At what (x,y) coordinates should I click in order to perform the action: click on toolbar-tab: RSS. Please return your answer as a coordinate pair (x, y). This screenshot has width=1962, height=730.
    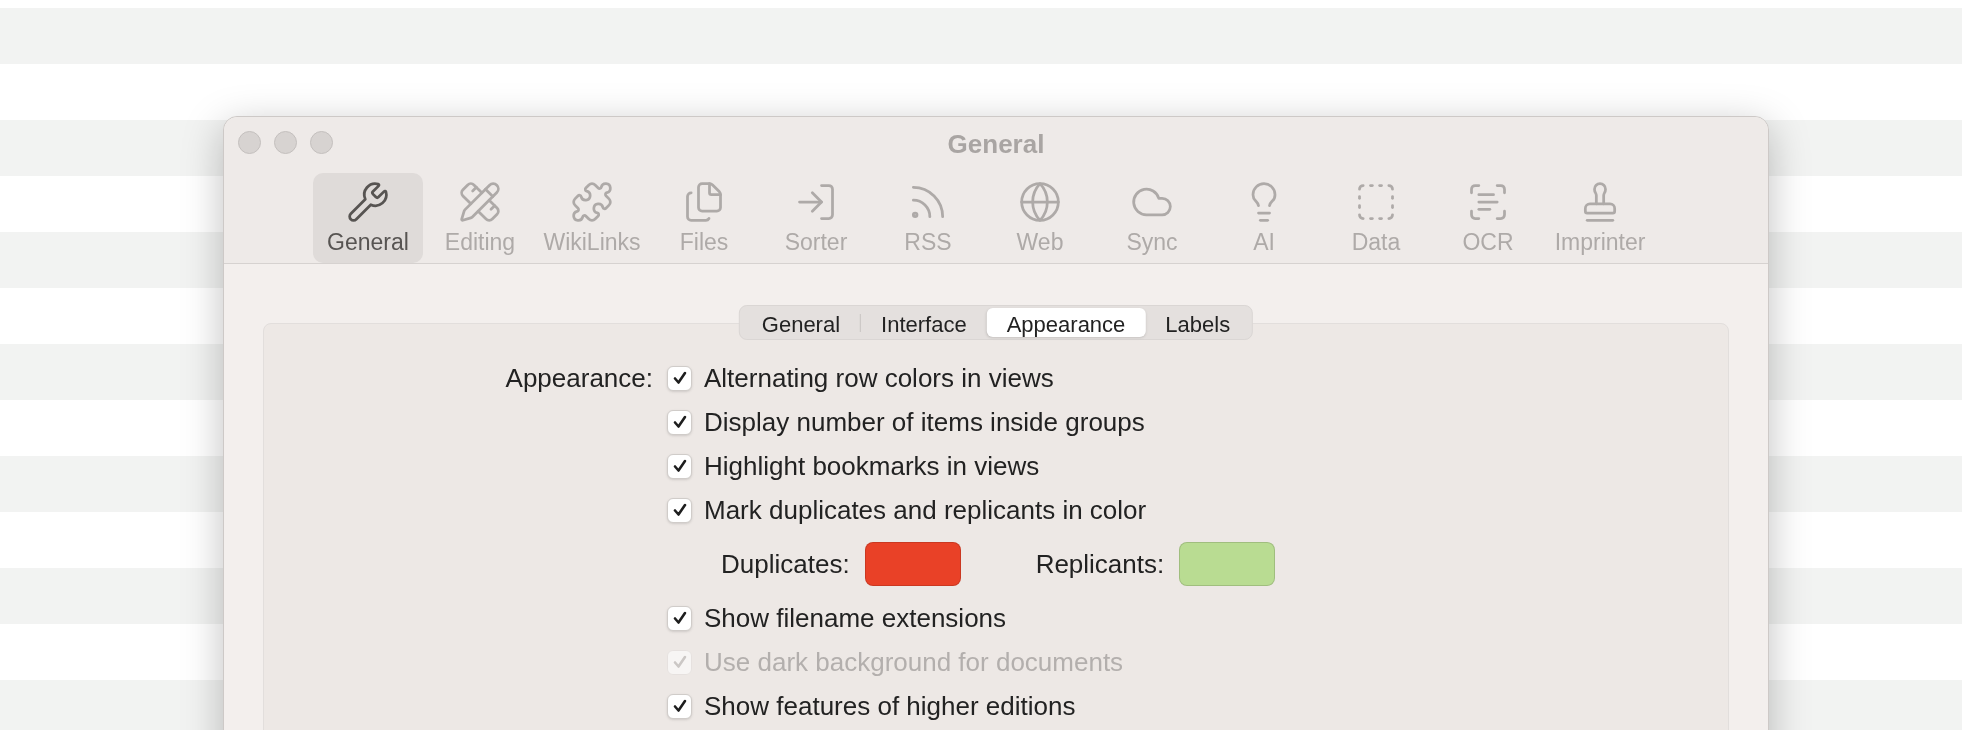
    Looking at the image, I should click on (928, 218).